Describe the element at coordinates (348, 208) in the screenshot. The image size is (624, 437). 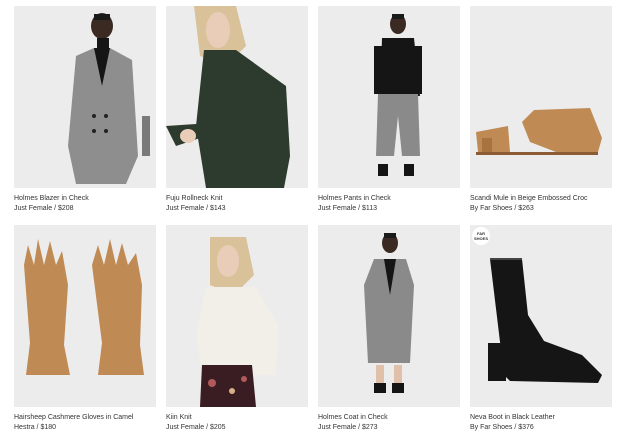
I see `product-brand-price: Just Female / $113` at that location.